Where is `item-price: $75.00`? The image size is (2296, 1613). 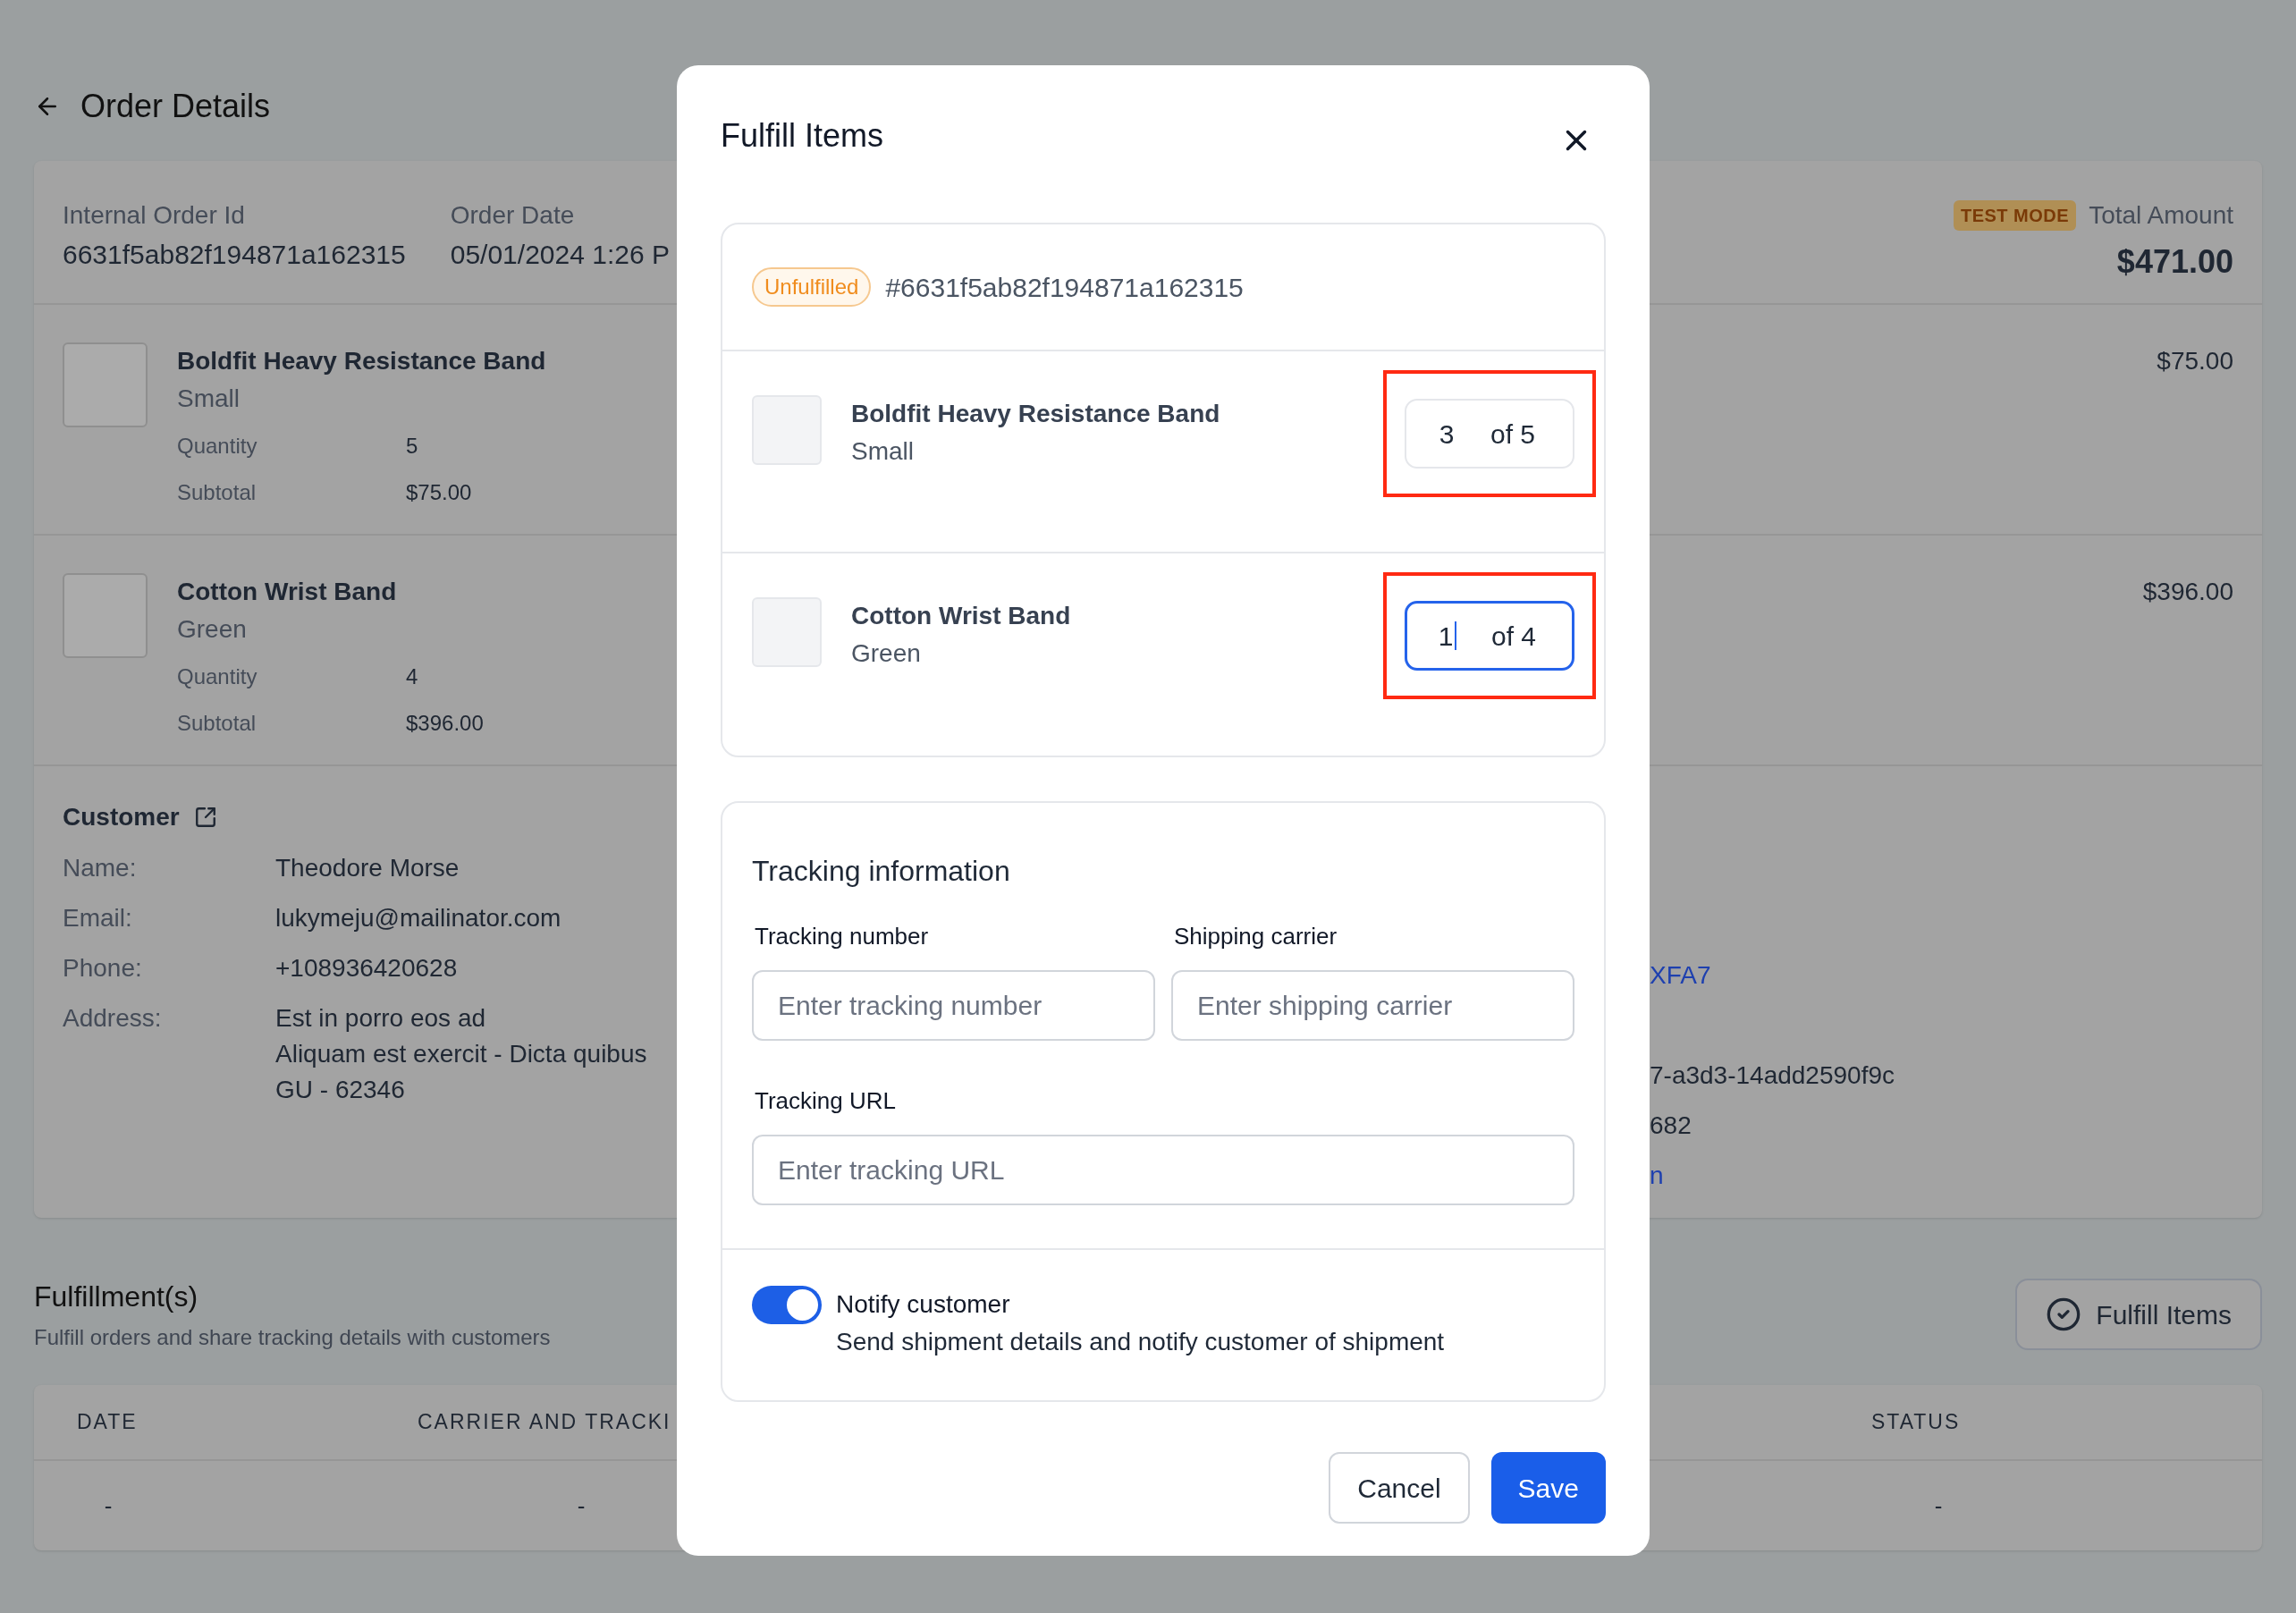
item-price: $75.00 is located at coordinates (2195, 361).